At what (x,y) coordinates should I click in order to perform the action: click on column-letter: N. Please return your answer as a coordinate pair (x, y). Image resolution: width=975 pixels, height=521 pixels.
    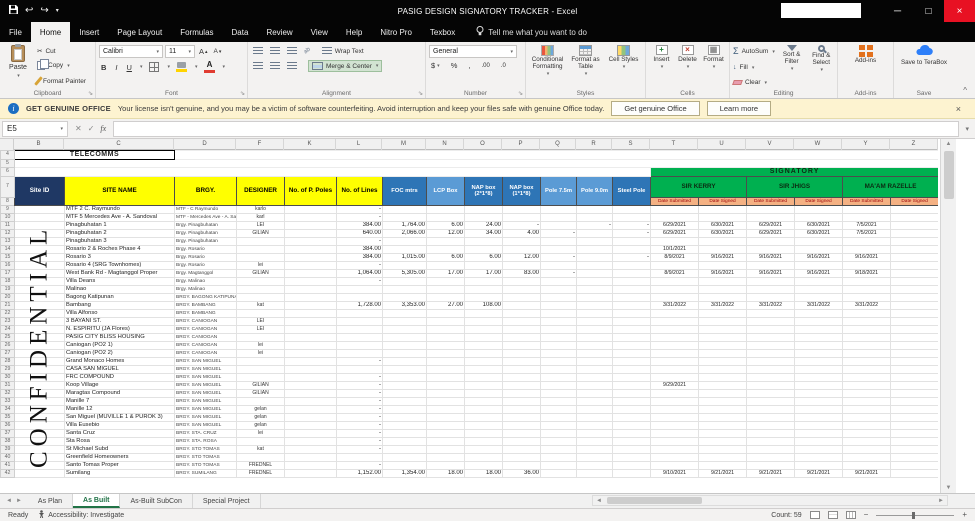
    Looking at the image, I should click on (445, 144).